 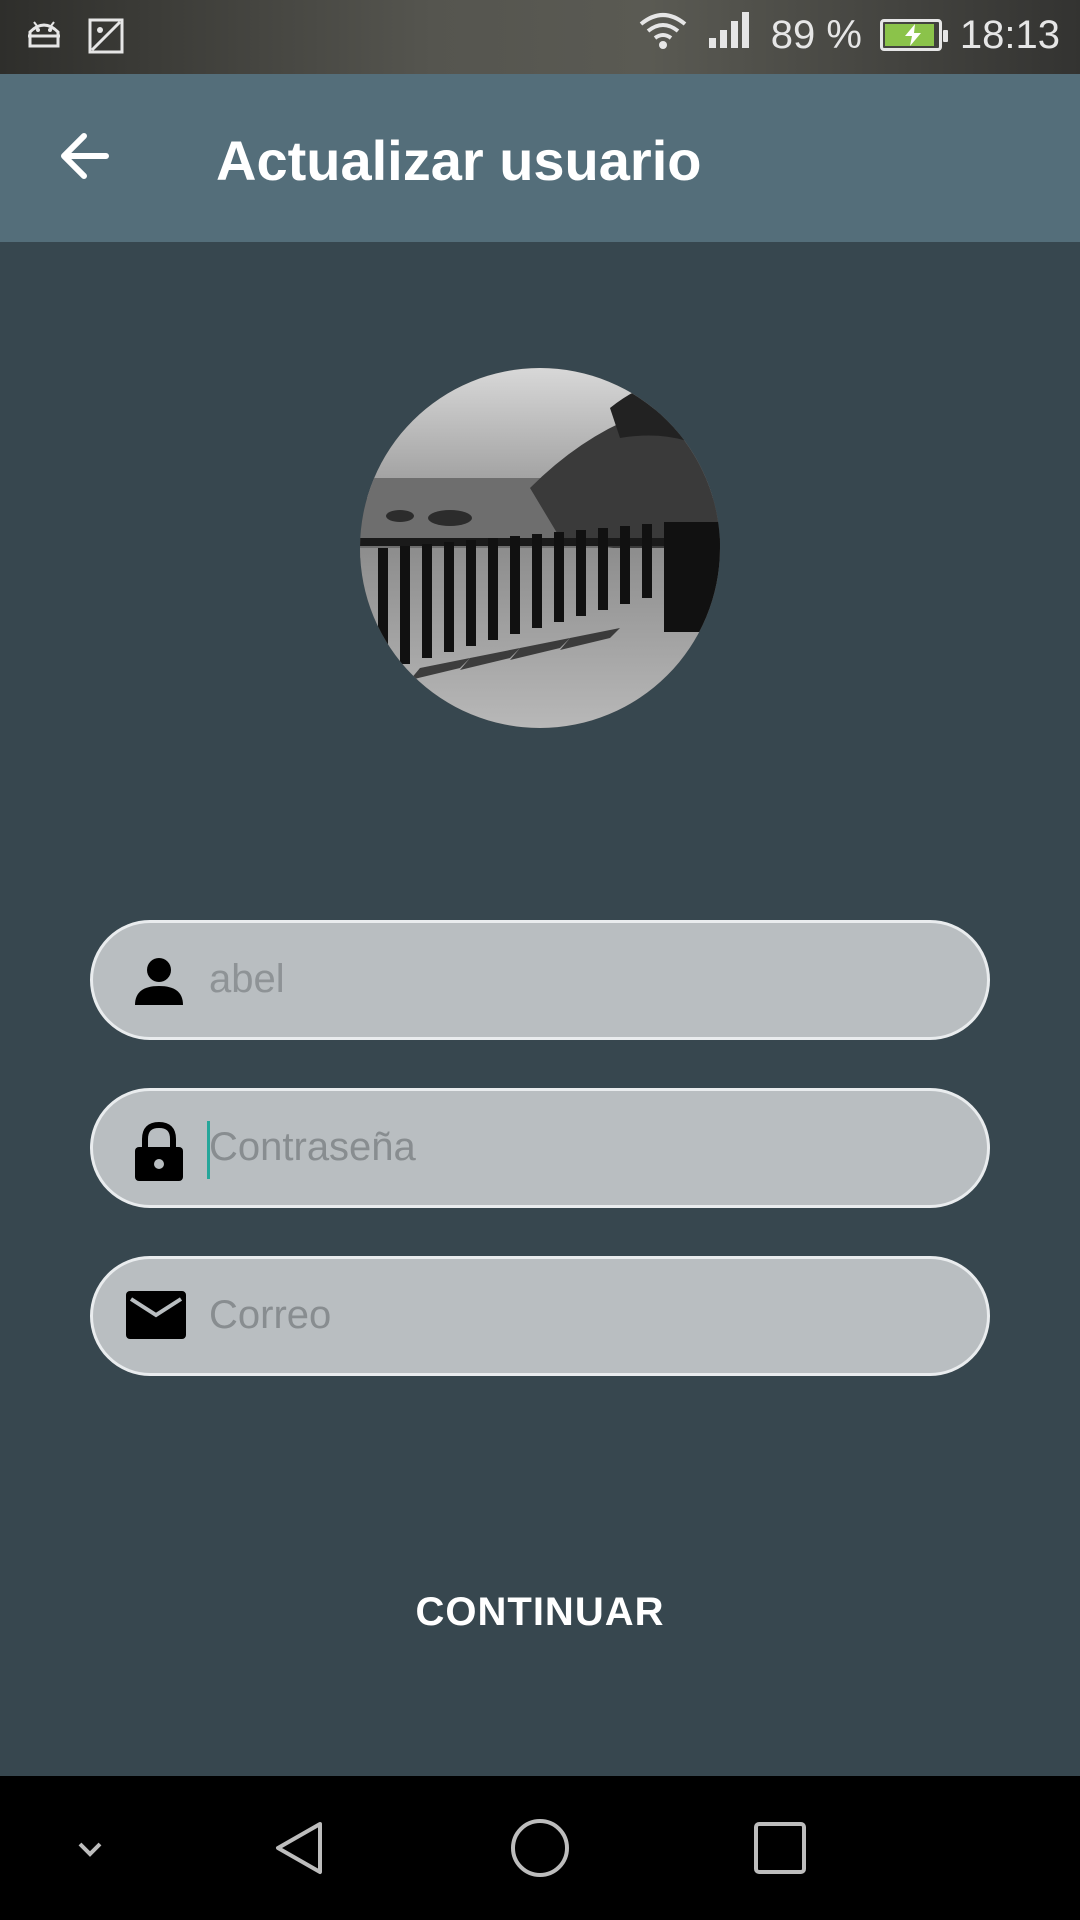 I want to click on profile-avatar, so click(x=540, y=548).